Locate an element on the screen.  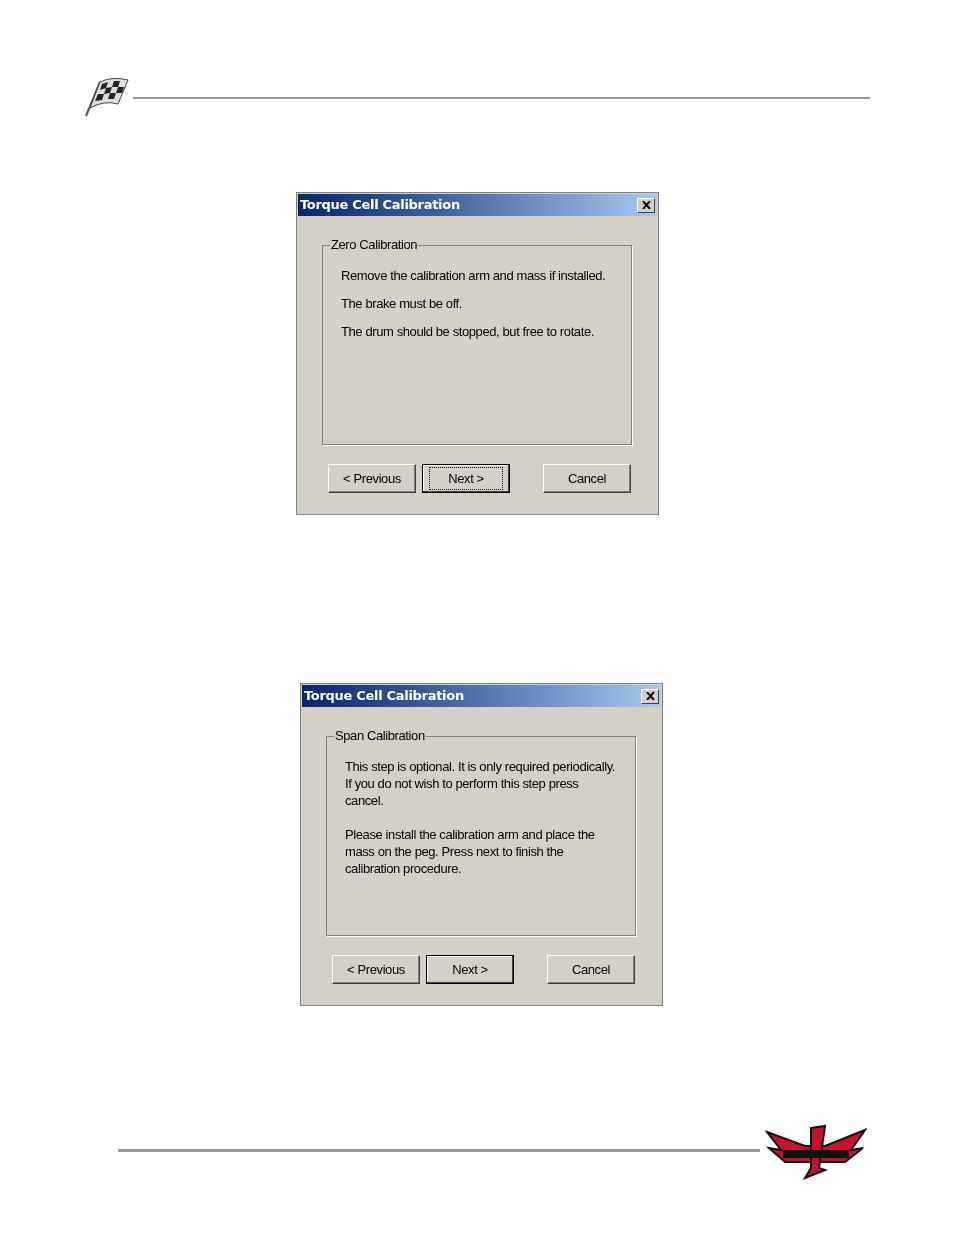
instruction-text: Remove the calibration arm and mass if installed. is located at coordinates (474, 275).